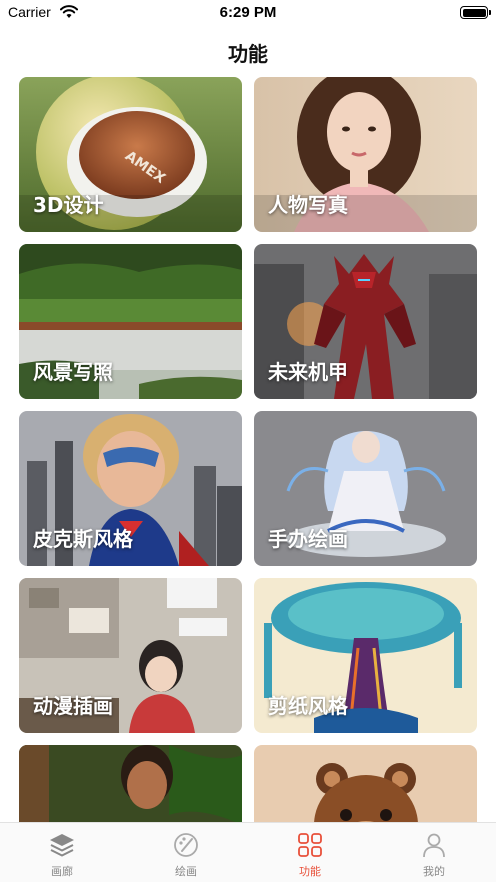 This screenshot has height=882, width=496. Describe the element at coordinates (130, 321) in the screenshot. I see `card-landscape: 风景写照` at that location.